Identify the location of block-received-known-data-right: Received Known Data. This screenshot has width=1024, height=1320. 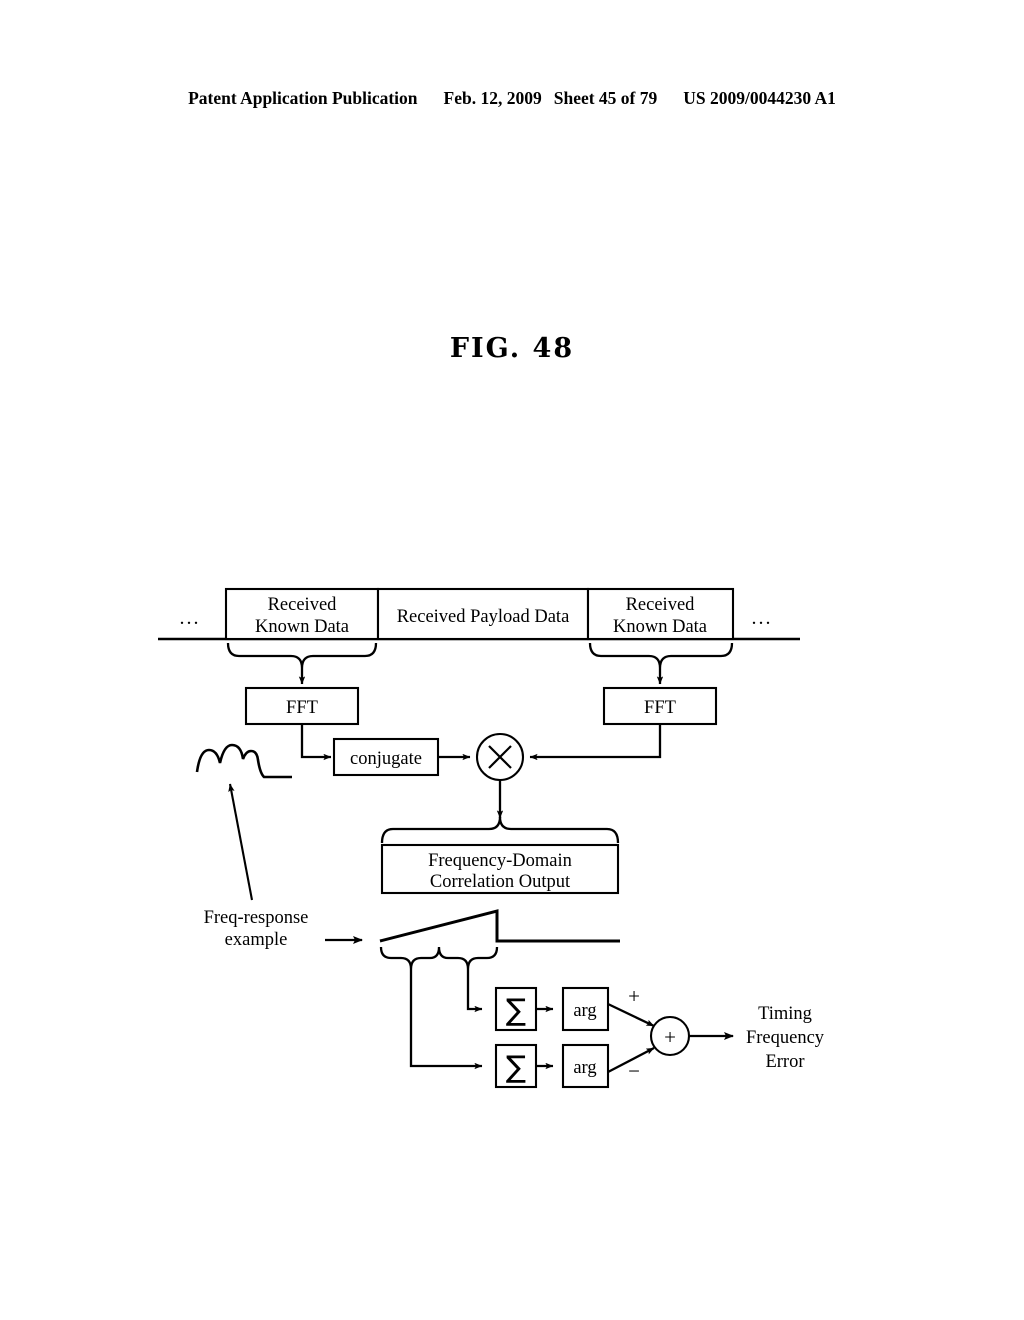
(660, 614).